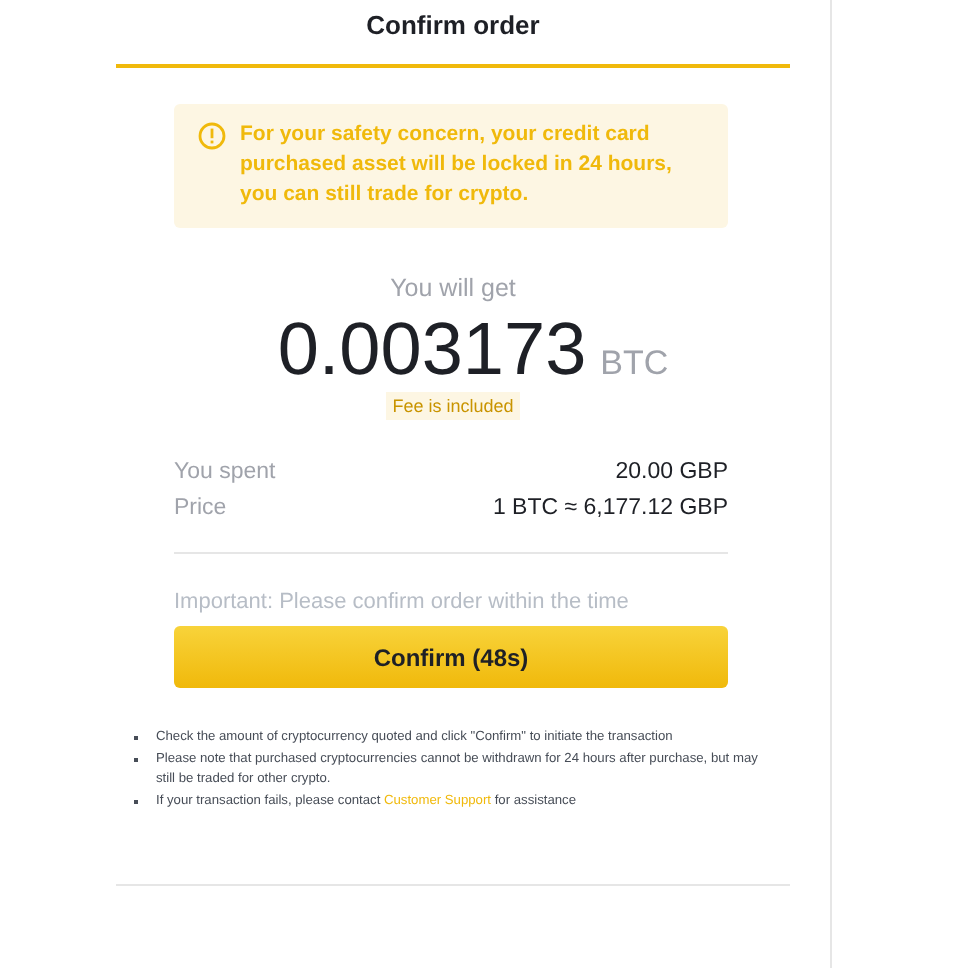  I want to click on warning-text: For your safety concern, your credit card purchased asset will be locked in 24 hours, you can still trade for crypto., so click(457, 165).